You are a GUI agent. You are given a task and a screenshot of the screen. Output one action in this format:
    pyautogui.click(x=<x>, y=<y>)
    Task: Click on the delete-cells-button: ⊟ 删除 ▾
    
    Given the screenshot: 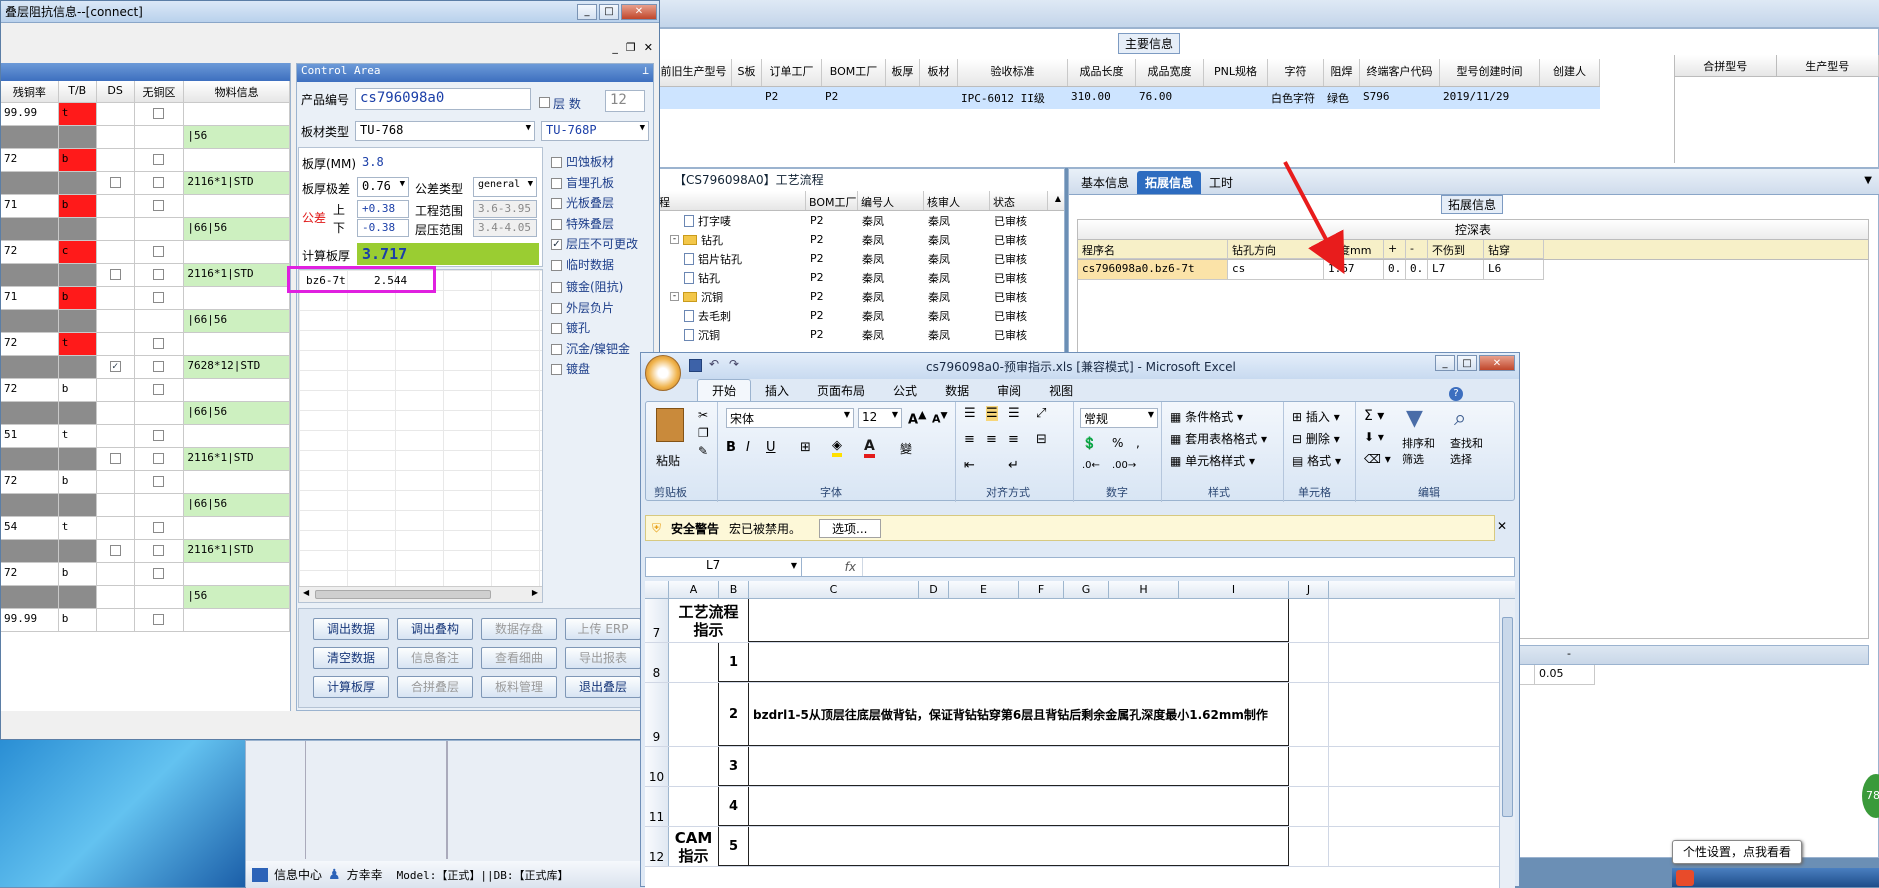 What is the action you would take?
    pyautogui.click(x=1316, y=438)
    